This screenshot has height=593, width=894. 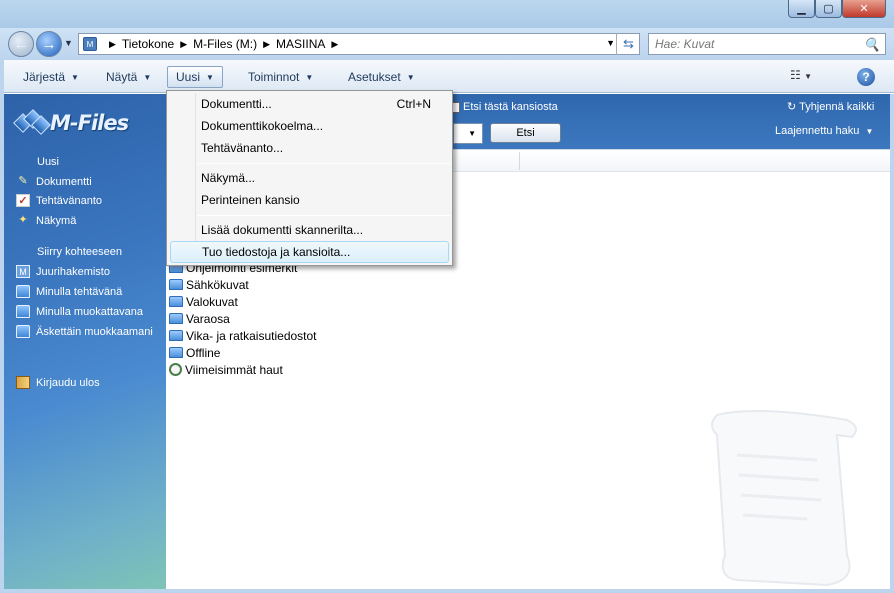 I want to click on sidebar-new-assignment: ✓ Tehtävänanto, so click(x=59, y=200).